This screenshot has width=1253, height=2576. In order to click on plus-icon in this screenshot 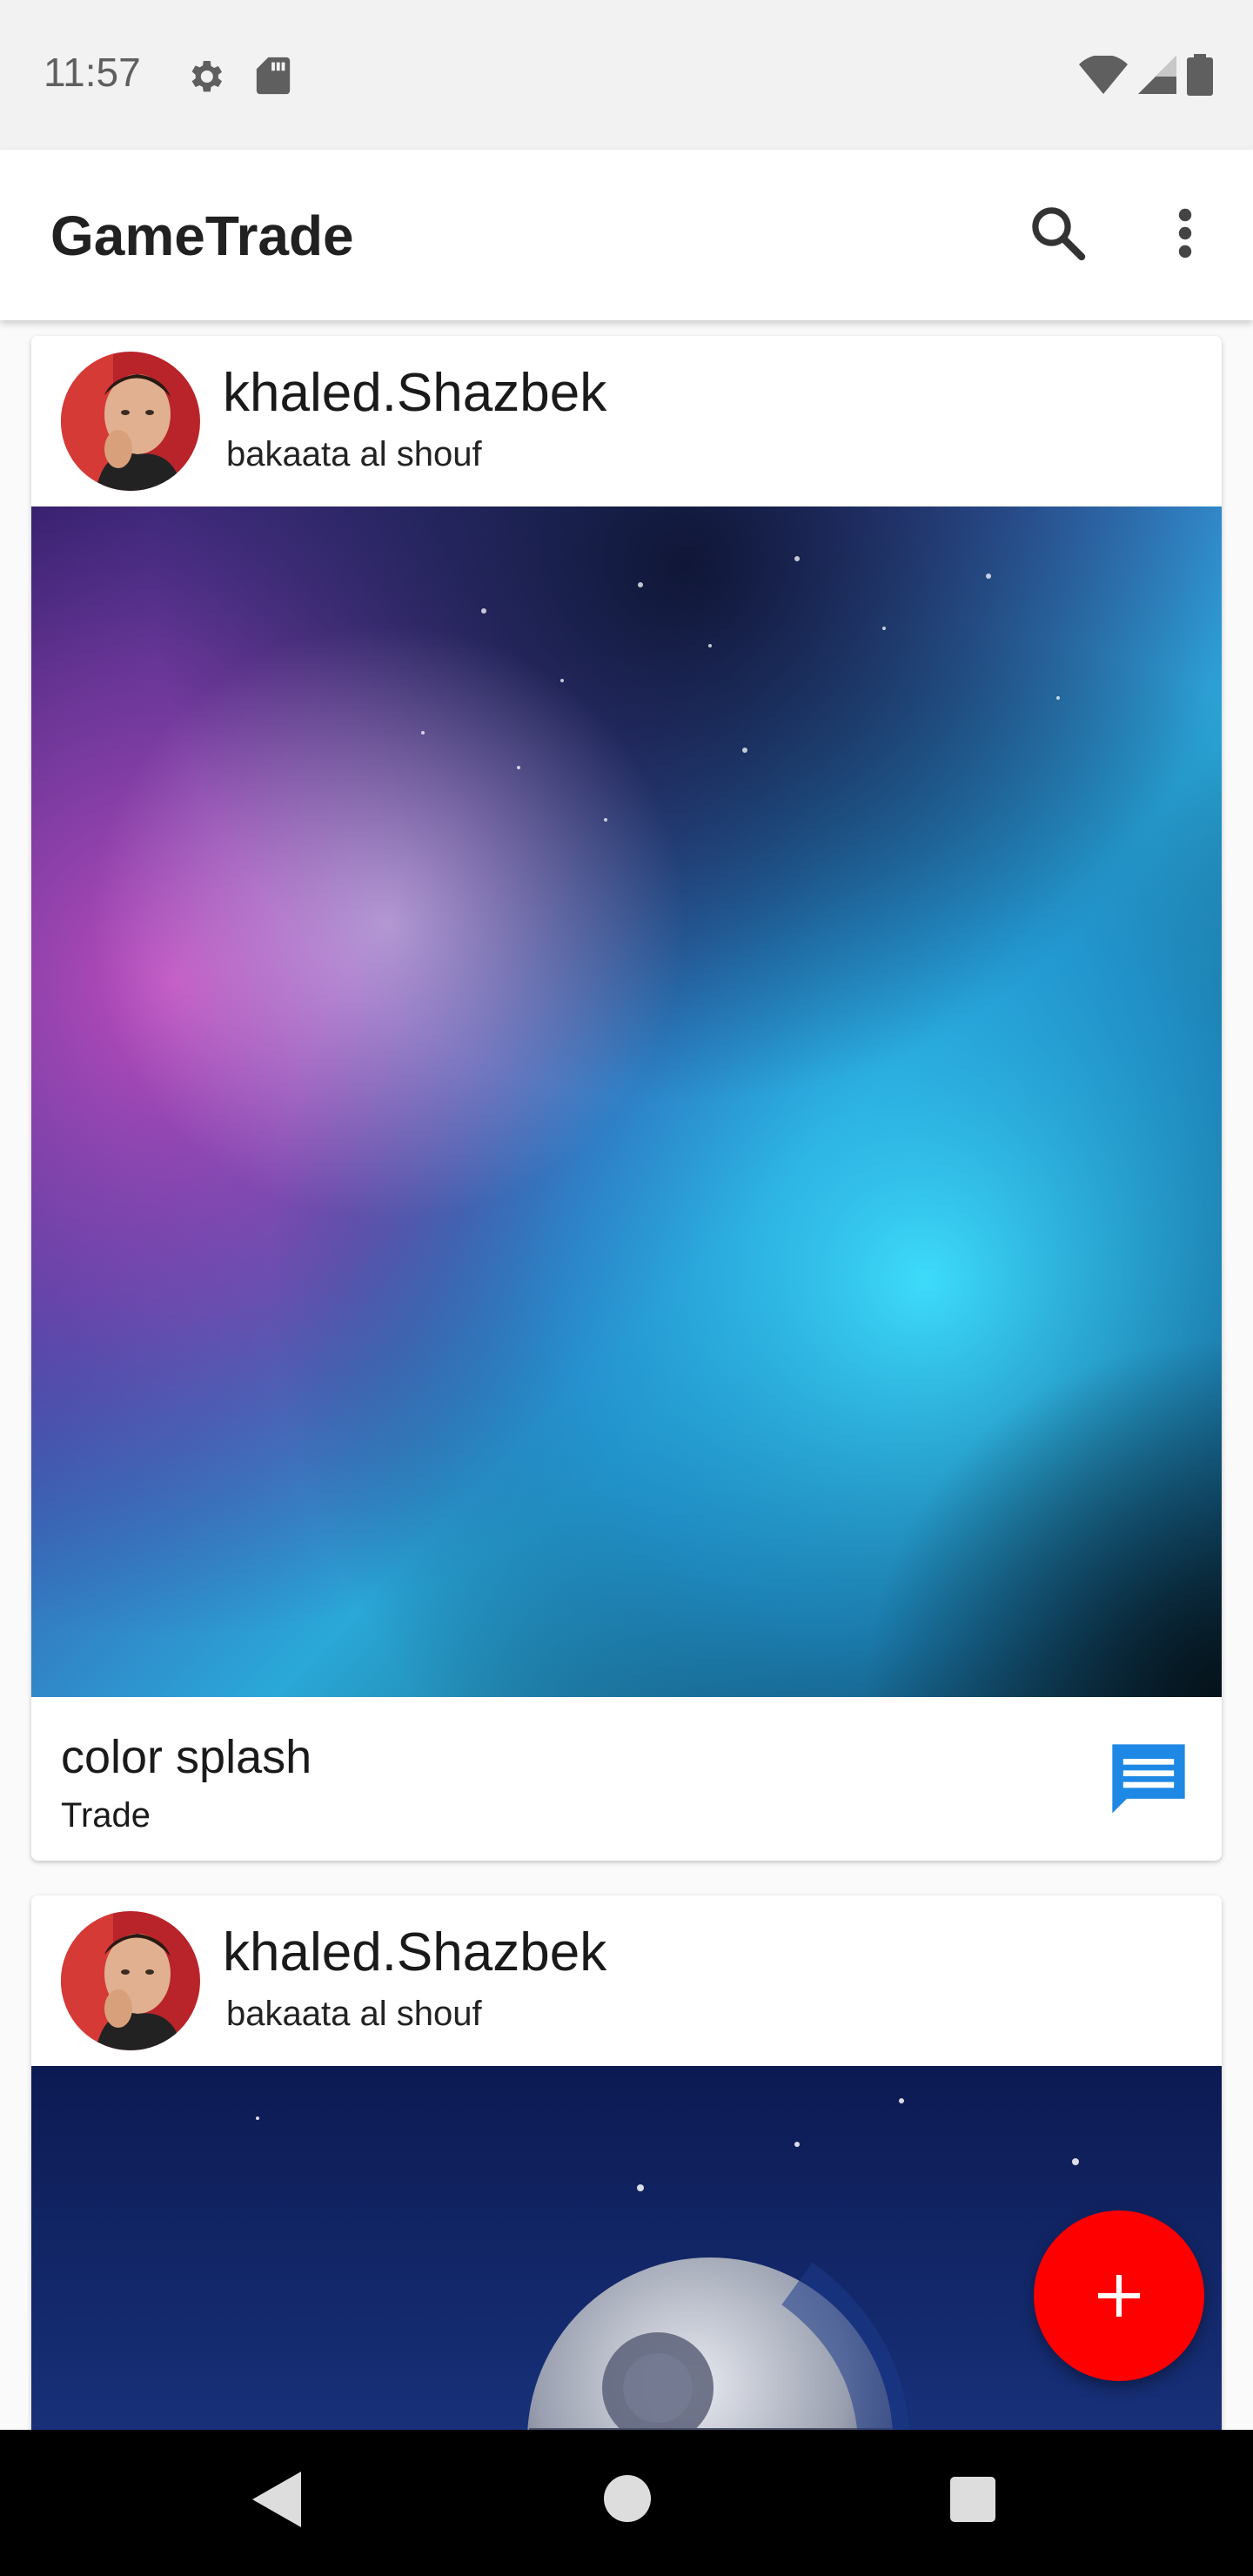, I will do `click(1119, 2296)`.